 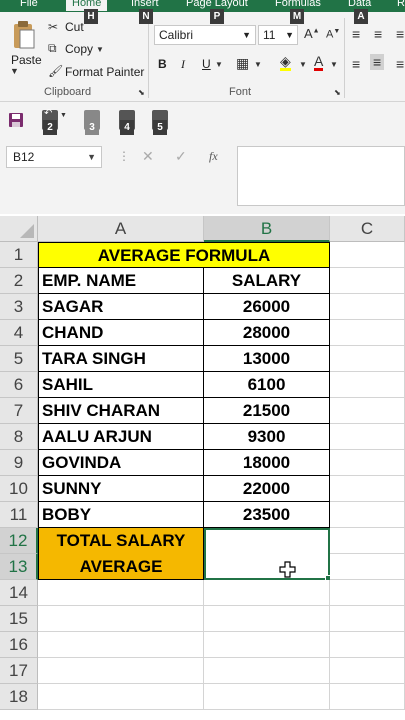 What do you see at coordinates (148, 156) in the screenshot?
I see `cancel-icon: ✕` at bounding box center [148, 156].